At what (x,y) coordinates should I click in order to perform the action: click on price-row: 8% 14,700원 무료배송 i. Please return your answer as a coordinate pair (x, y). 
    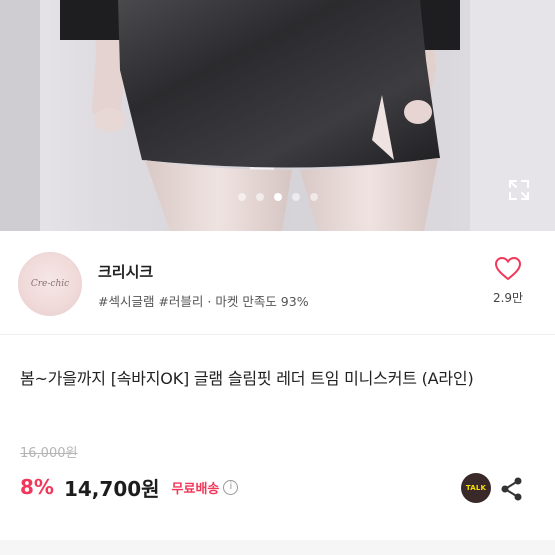
    Looking at the image, I should click on (129, 487).